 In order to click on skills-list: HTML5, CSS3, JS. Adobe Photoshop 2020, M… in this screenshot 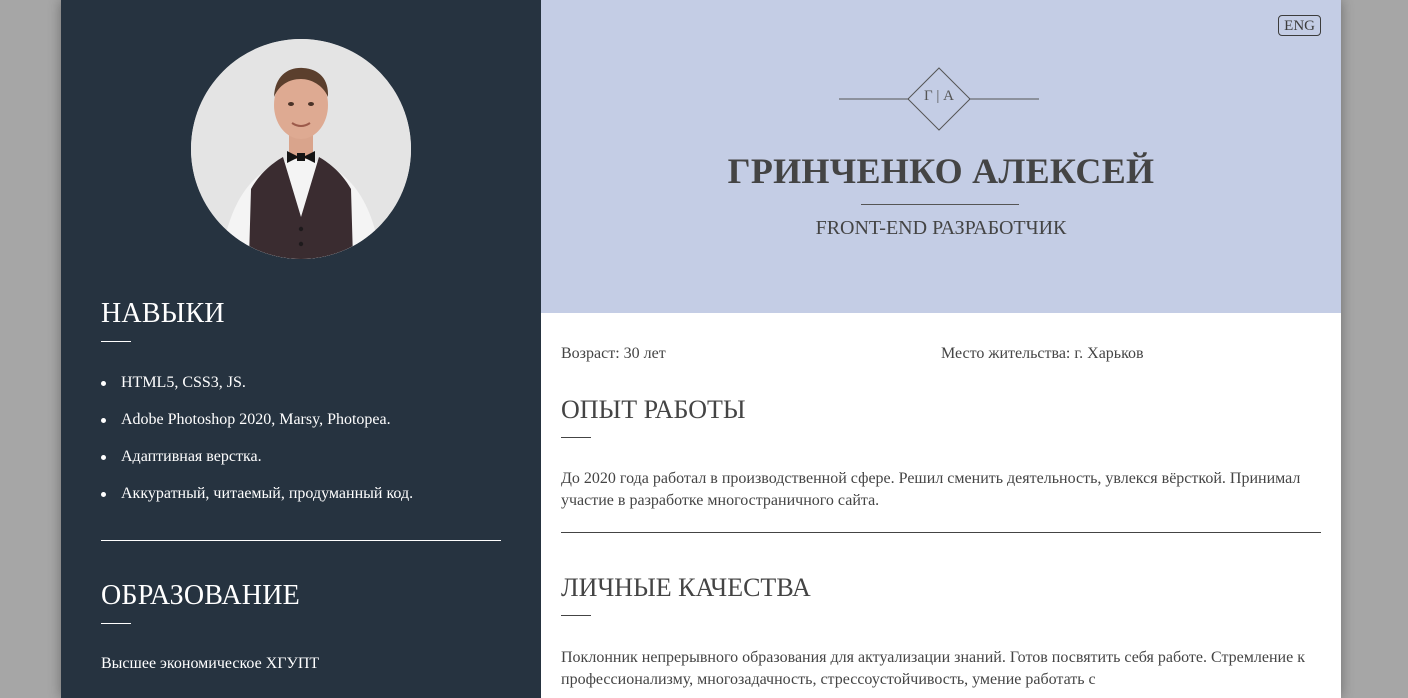, I will do `click(311, 446)`.